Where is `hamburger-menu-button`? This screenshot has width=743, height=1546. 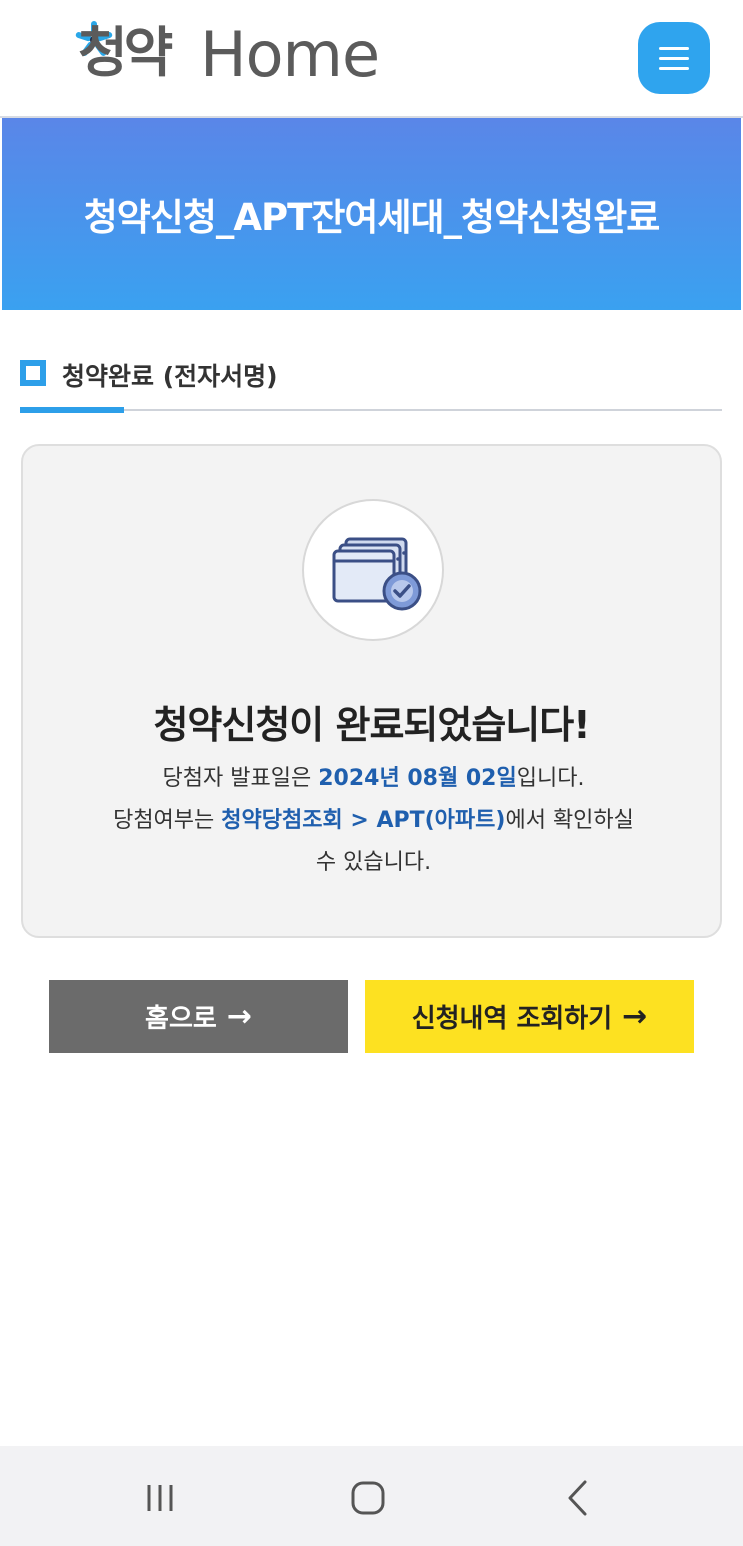
hamburger-menu-button is located at coordinates (674, 58).